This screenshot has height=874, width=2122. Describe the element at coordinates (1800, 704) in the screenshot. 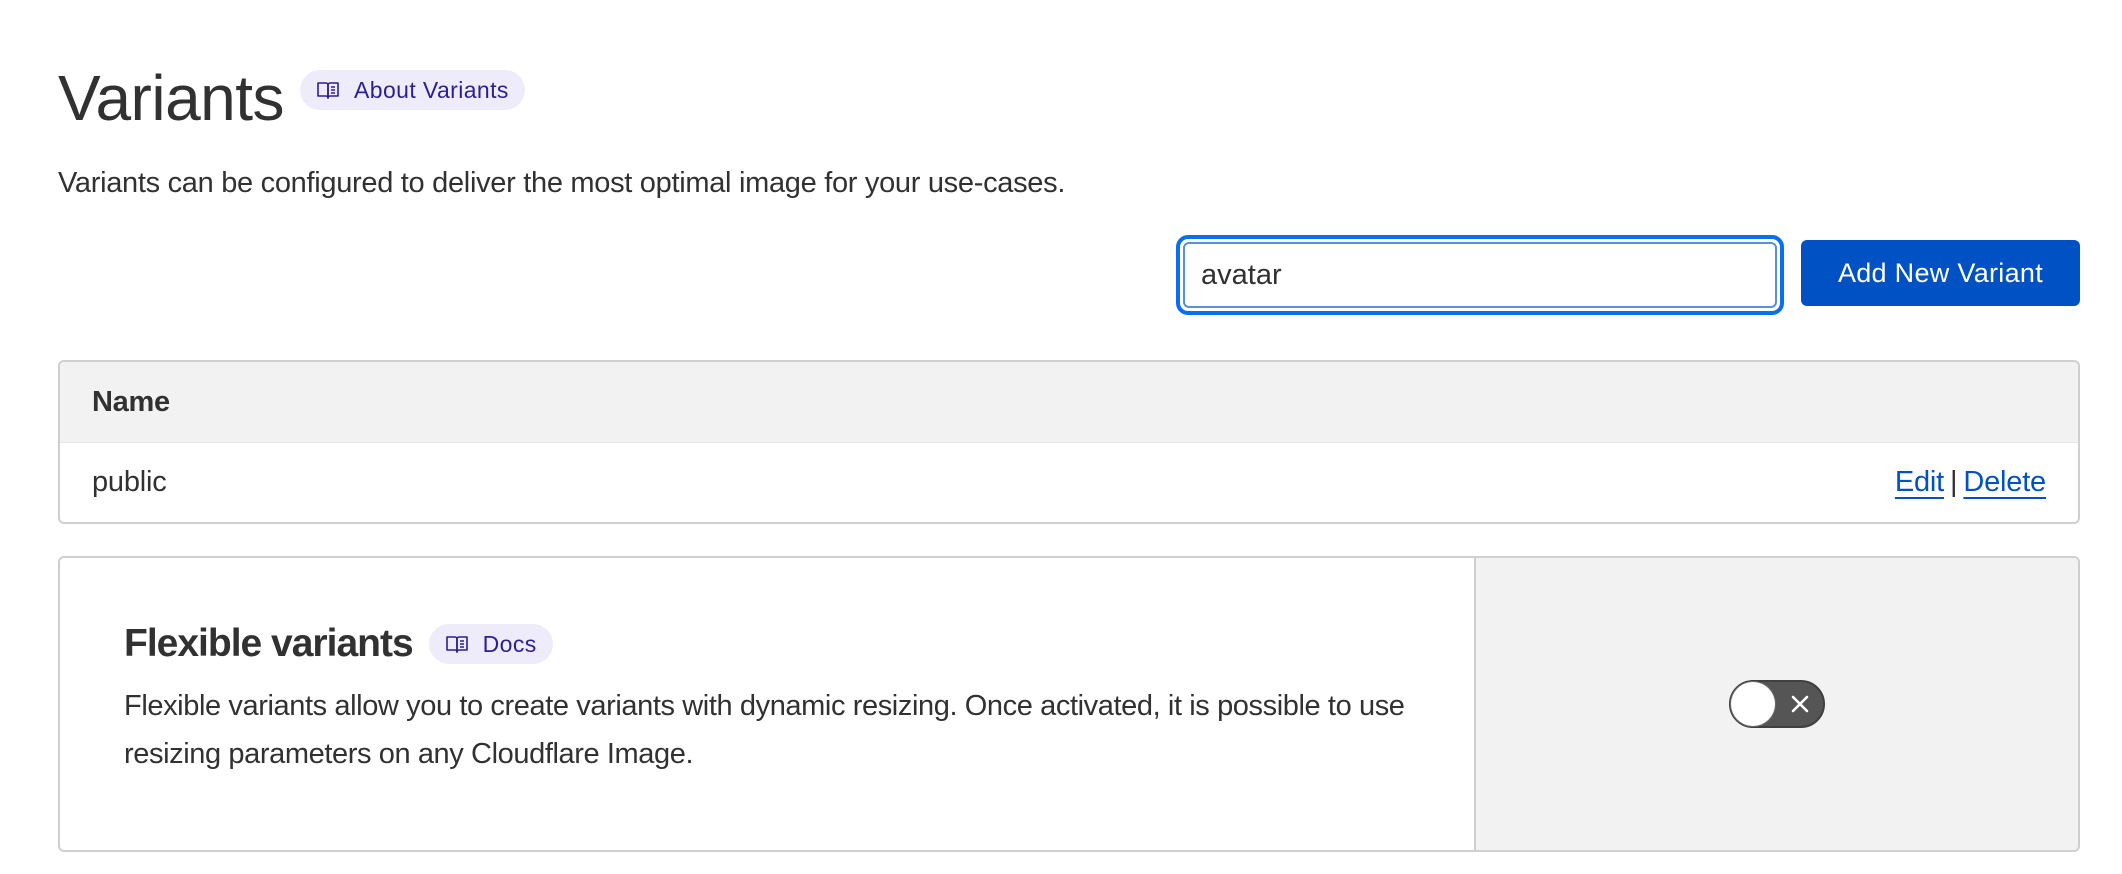

I see `close-icon` at that location.